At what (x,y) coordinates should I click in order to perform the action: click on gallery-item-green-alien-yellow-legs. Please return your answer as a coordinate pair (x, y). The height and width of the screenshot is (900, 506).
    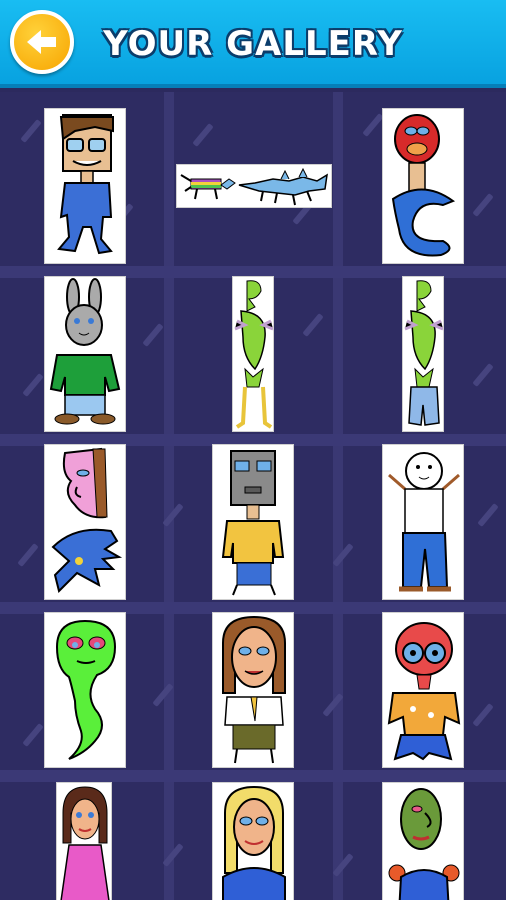
    Looking at the image, I should click on (253, 354).